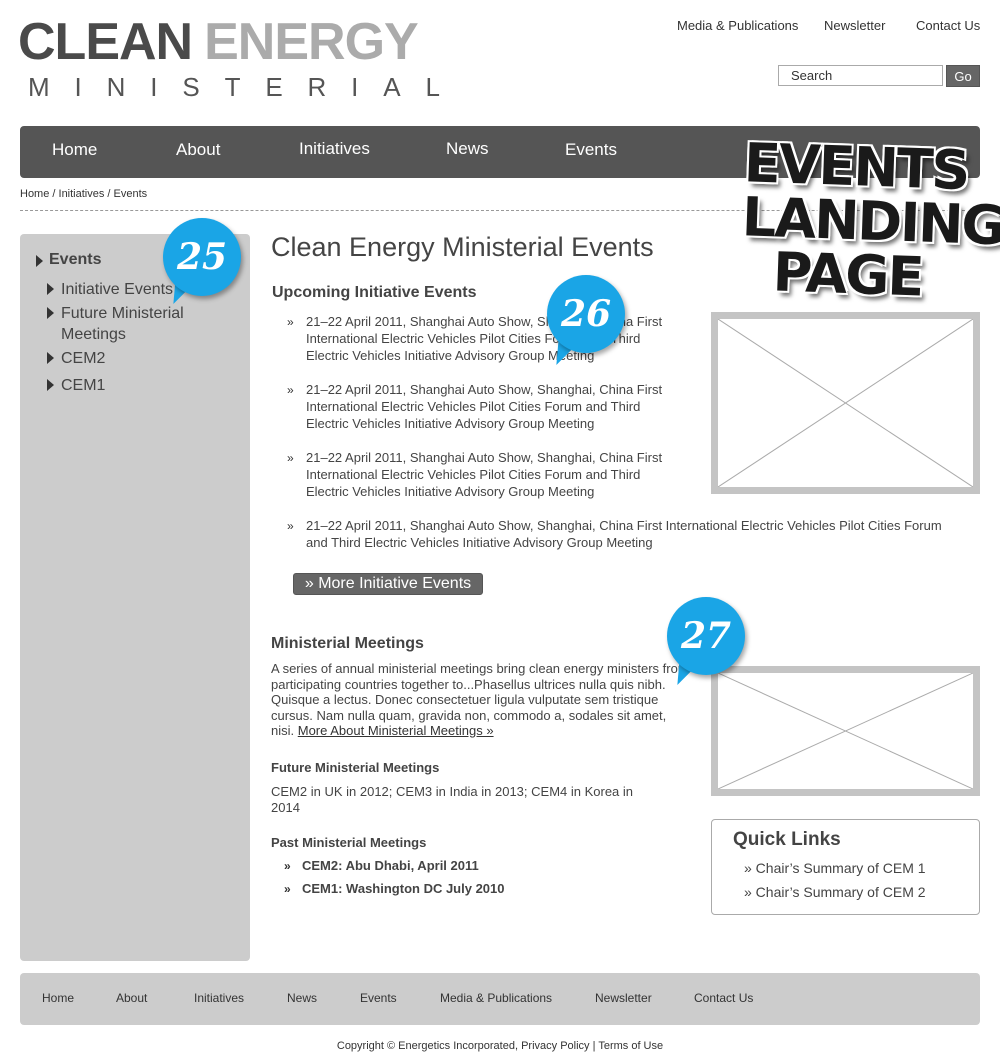 This screenshot has width=1000, height=1056. What do you see at coordinates (948, 25) in the screenshot?
I see `util-link-contact: Contact Us` at bounding box center [948, 25].